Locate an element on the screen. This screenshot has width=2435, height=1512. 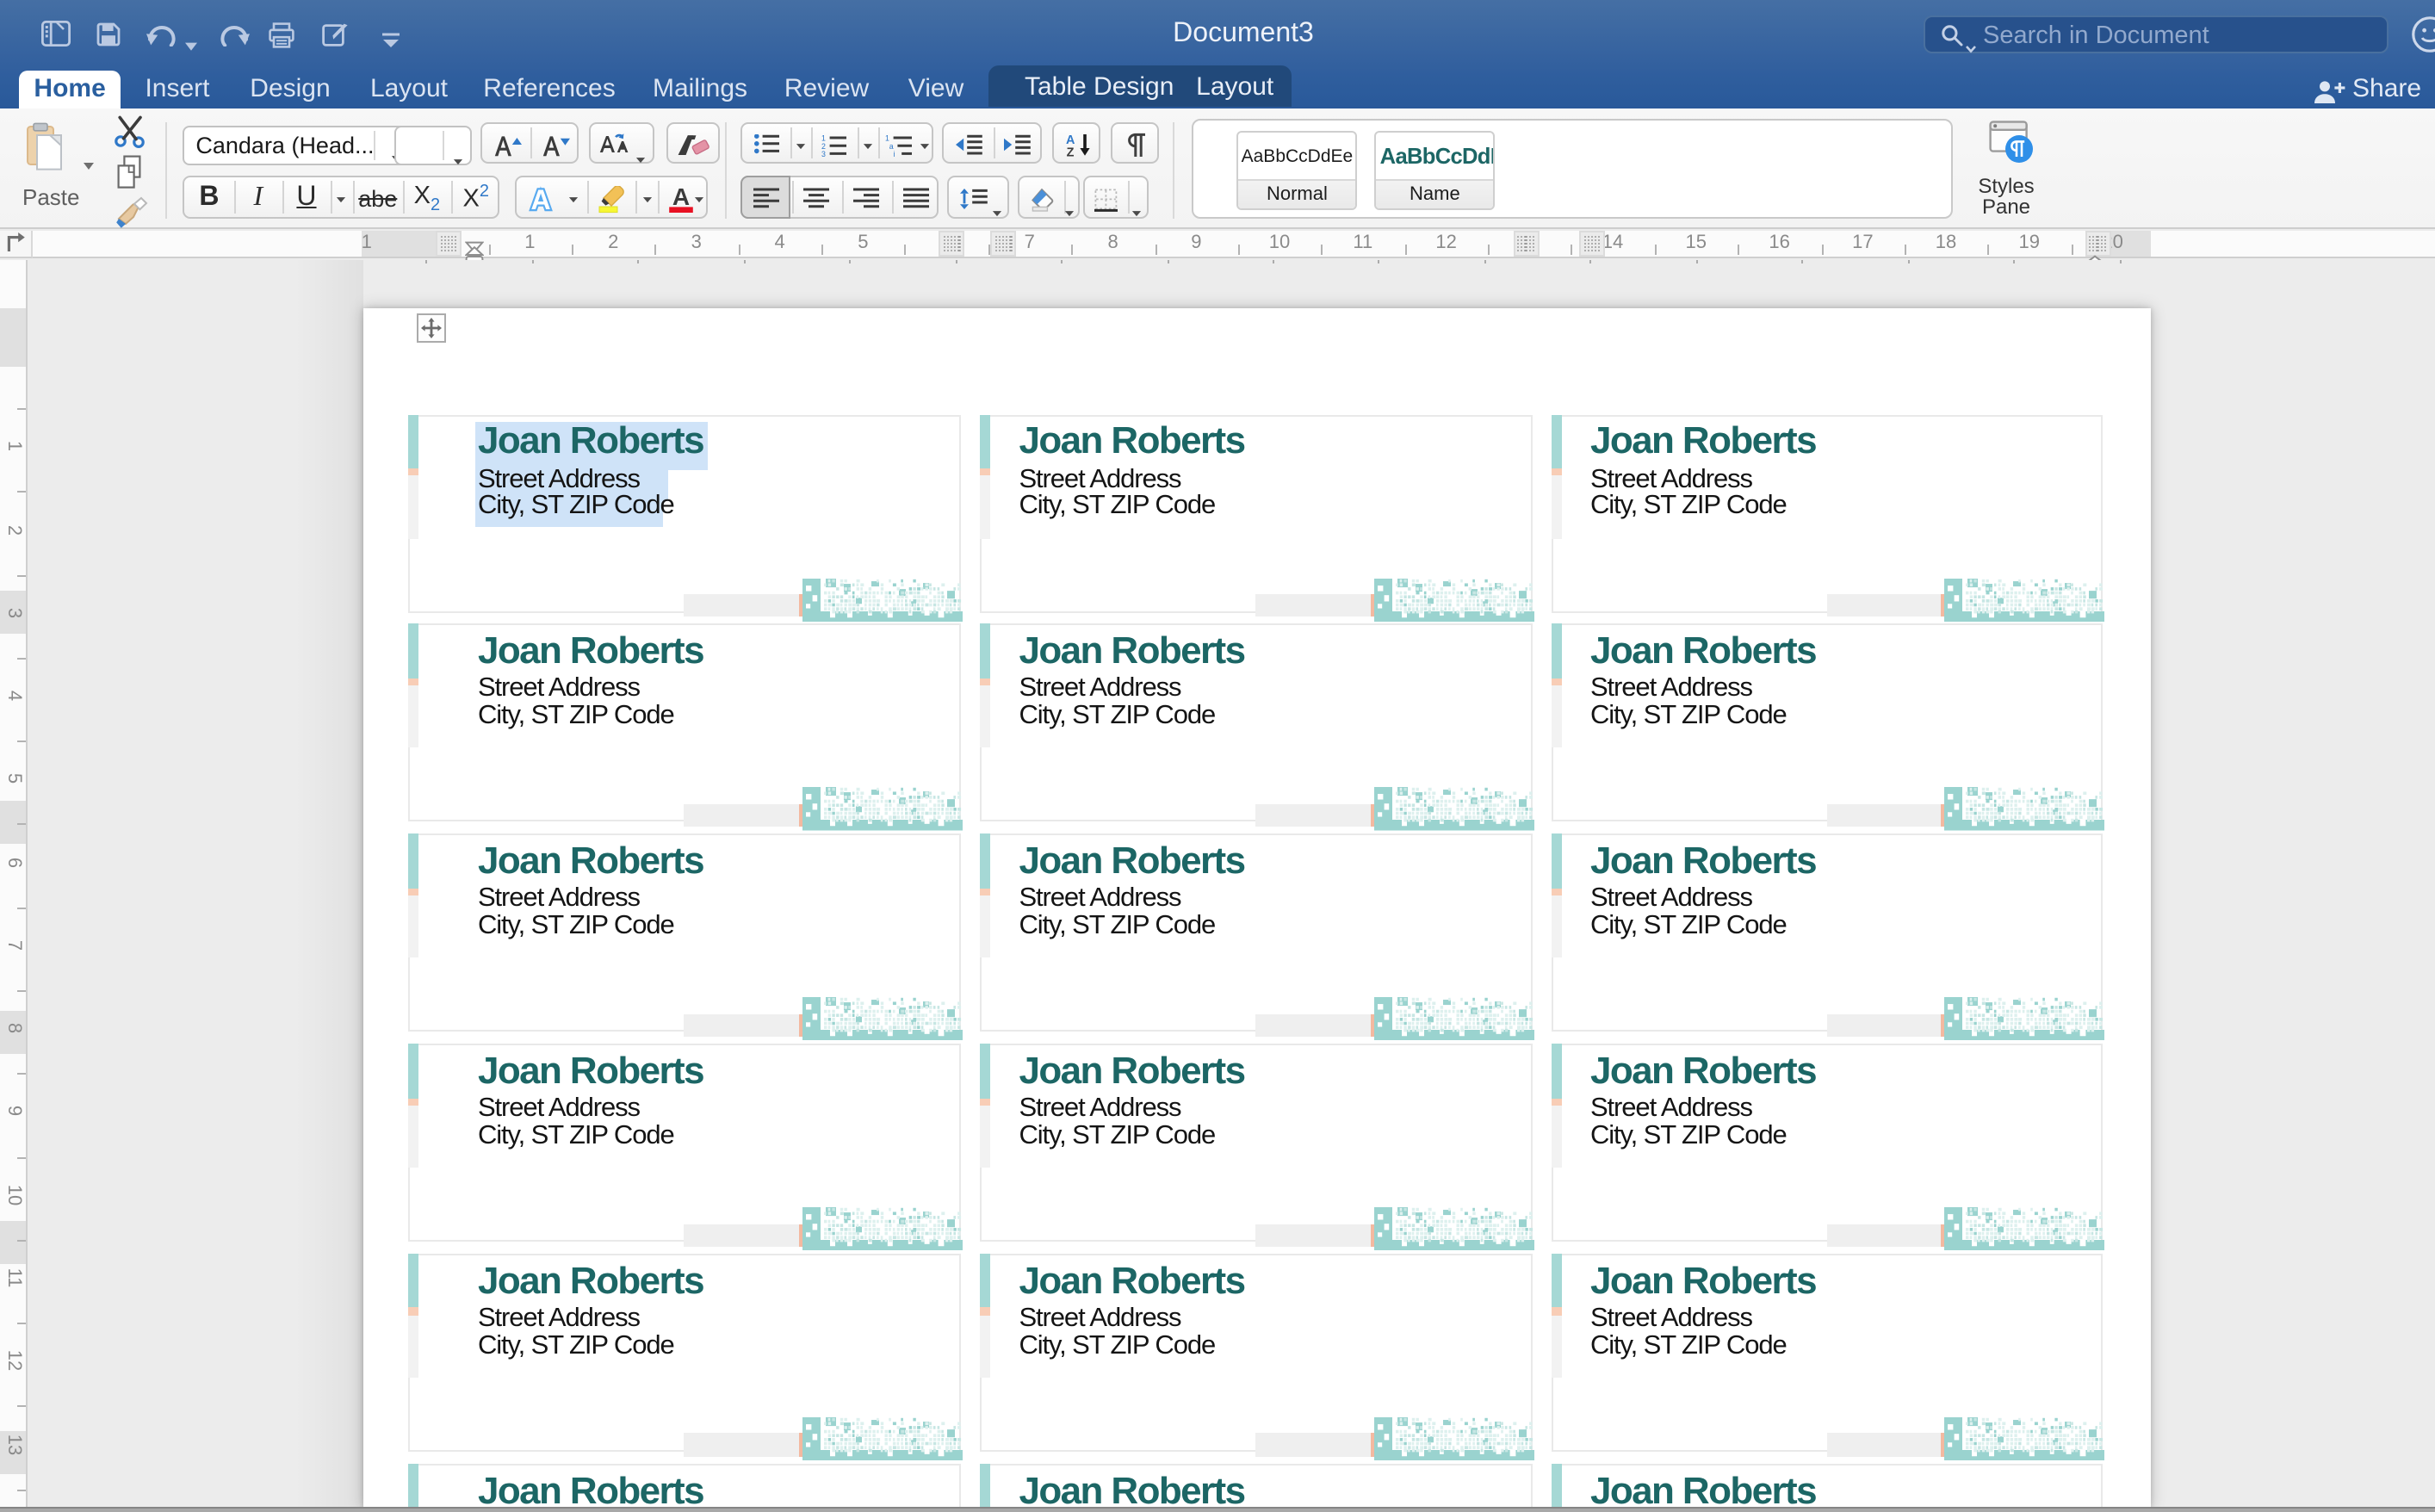
svg-text: i is located at coordinates (895, 152).